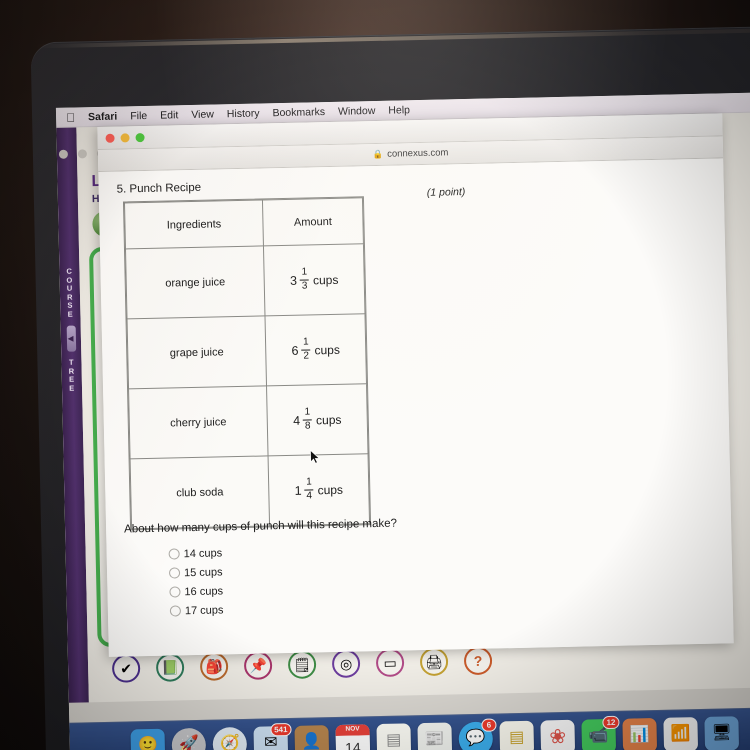  What do you see at coordinates (357, 110) in the screenshot?
I see `menu-item-window: Window` at bounding box center [357, 110].